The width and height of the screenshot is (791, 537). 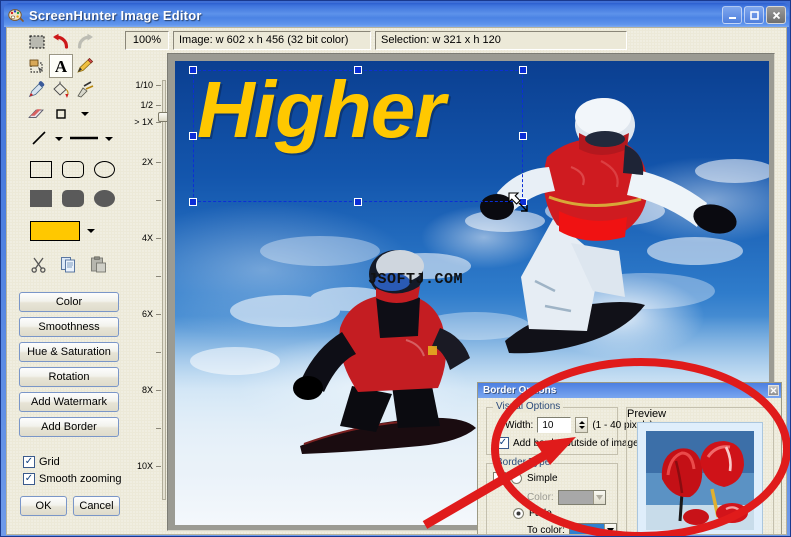 What do you see at coordinates (321, 110) in the screenshot?
I see `overlay-text: Higher` at bounding box center [321, 110].